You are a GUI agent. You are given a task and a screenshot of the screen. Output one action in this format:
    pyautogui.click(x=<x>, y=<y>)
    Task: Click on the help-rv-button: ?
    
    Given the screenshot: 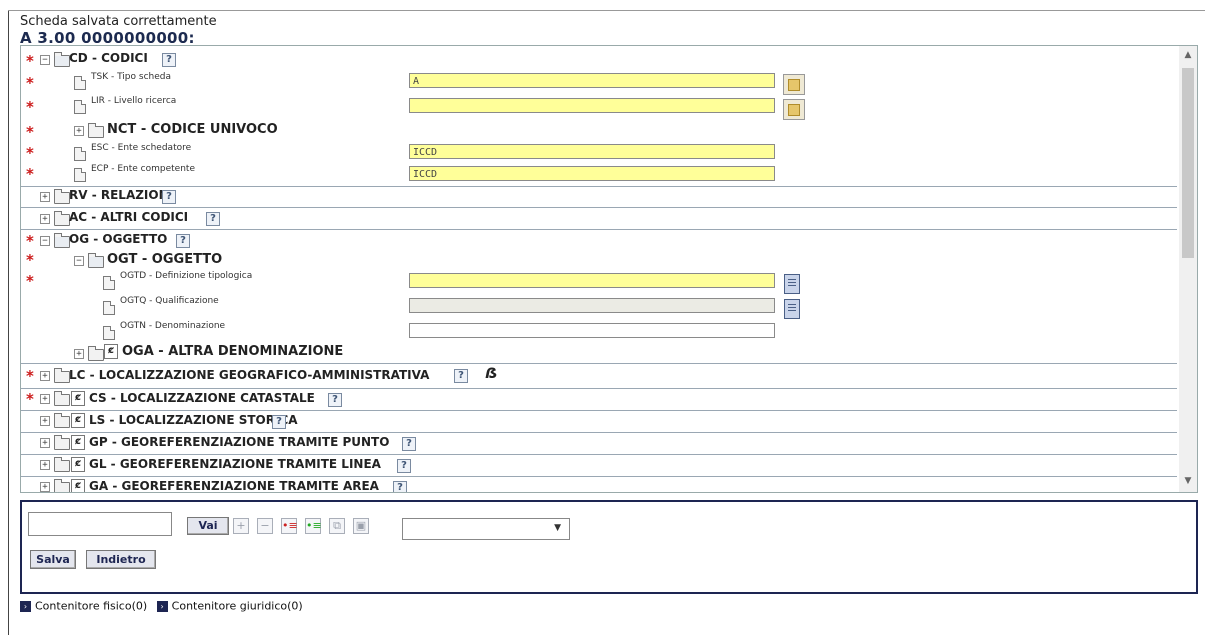 What is the action you would take?
    pyautogui.click(x=169, y=197)
    